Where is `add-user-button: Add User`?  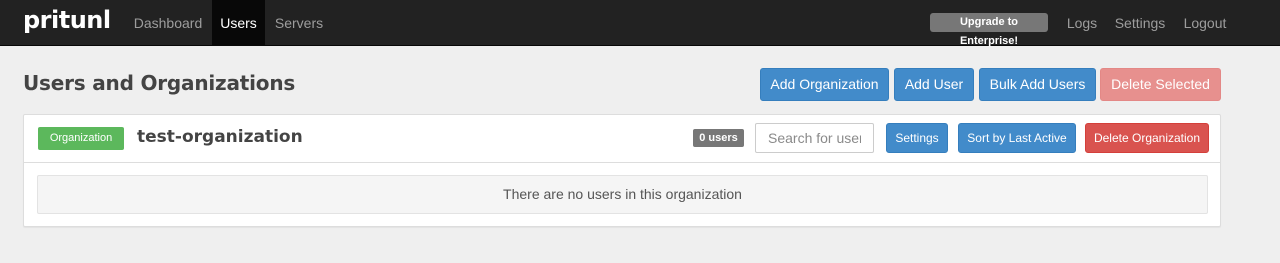 add-user-button: Add User is located at coordinates (934, 84).